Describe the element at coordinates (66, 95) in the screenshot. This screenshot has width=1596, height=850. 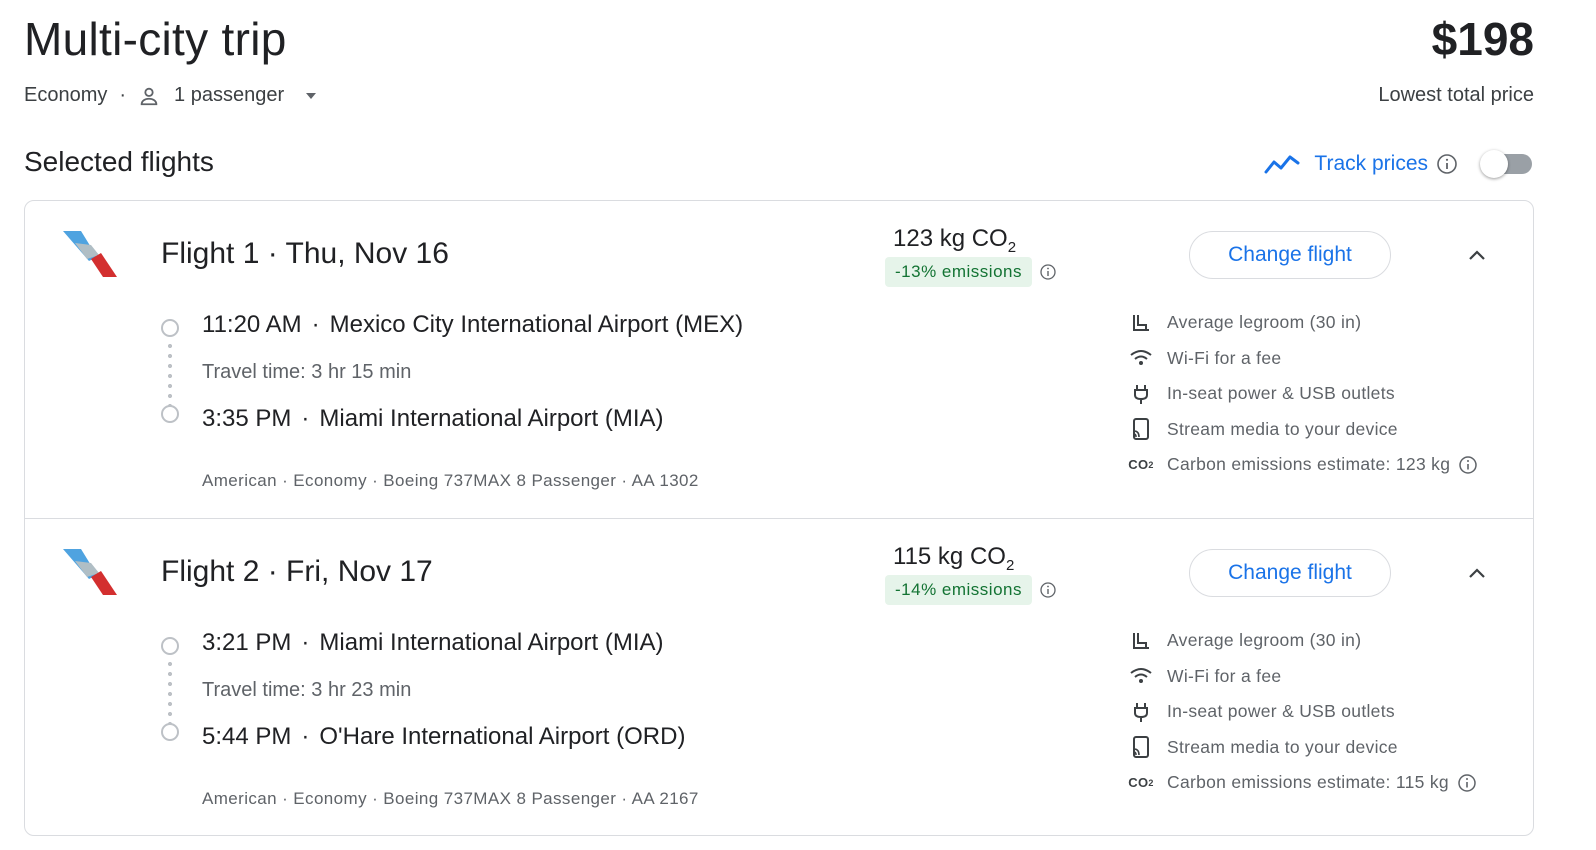
I see `cabin-class: Economy` at that location.